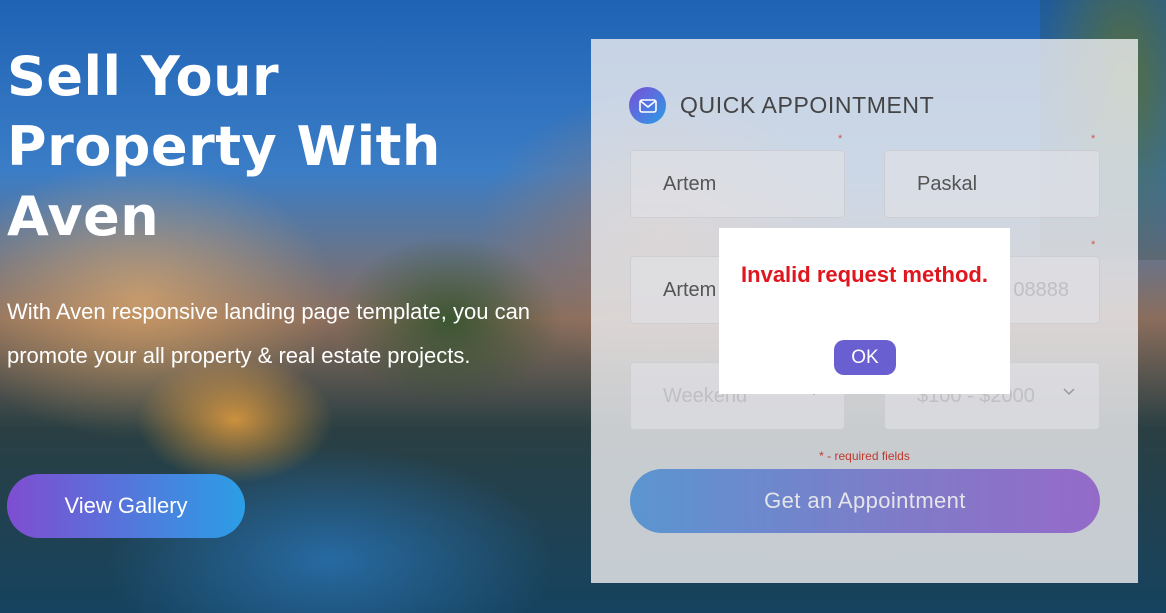  I want to click on first-name-field: Artem, so click(737, 184).